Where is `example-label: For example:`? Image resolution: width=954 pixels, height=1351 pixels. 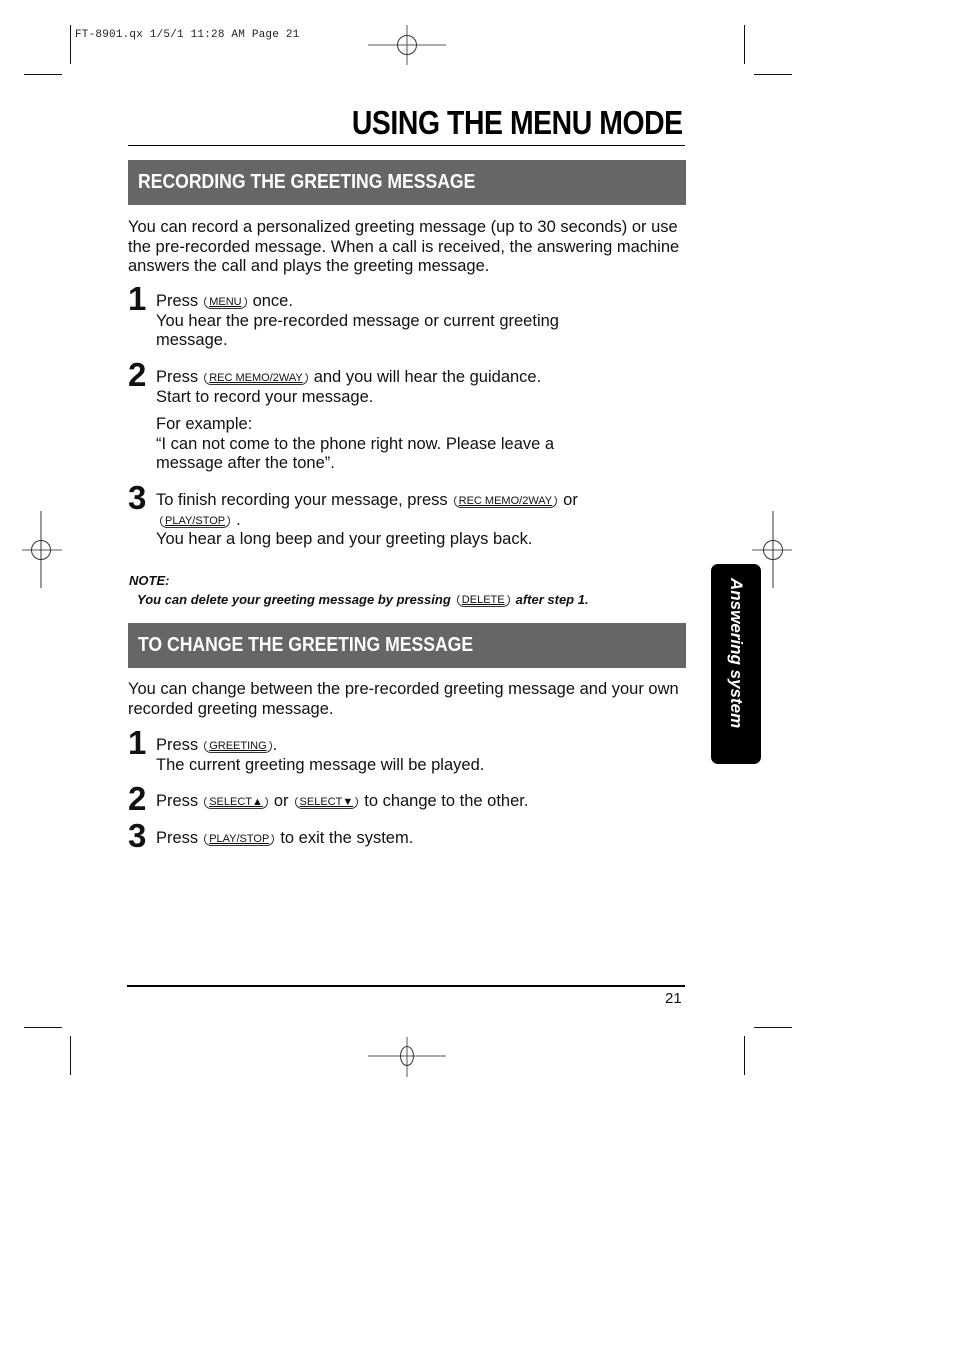 example-label: For example: is located at coordinates (204, 424).